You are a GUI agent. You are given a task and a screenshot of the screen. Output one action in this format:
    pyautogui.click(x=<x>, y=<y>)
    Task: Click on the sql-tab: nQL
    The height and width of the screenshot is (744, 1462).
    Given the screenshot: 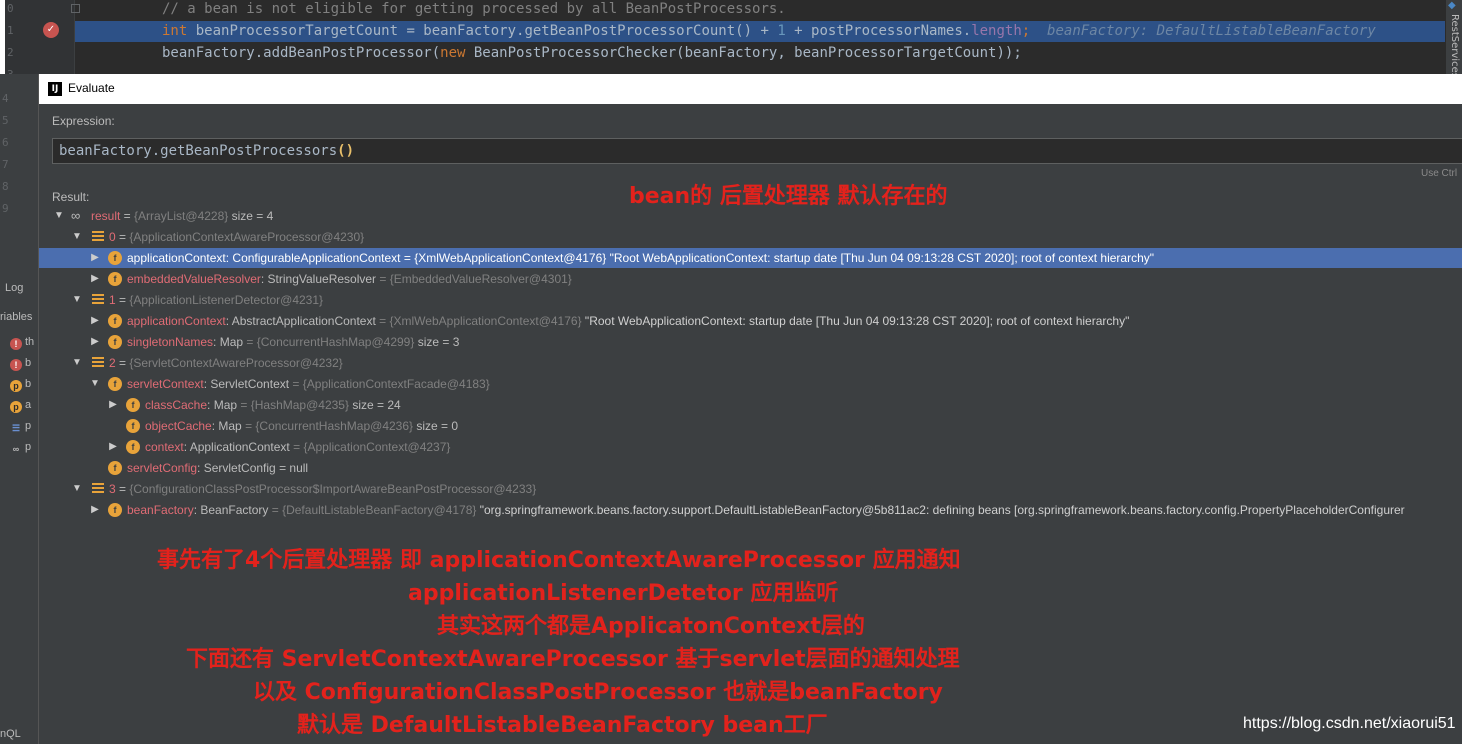 What is the action you would take?
    pyautogui.click(x=10, y=734)
    